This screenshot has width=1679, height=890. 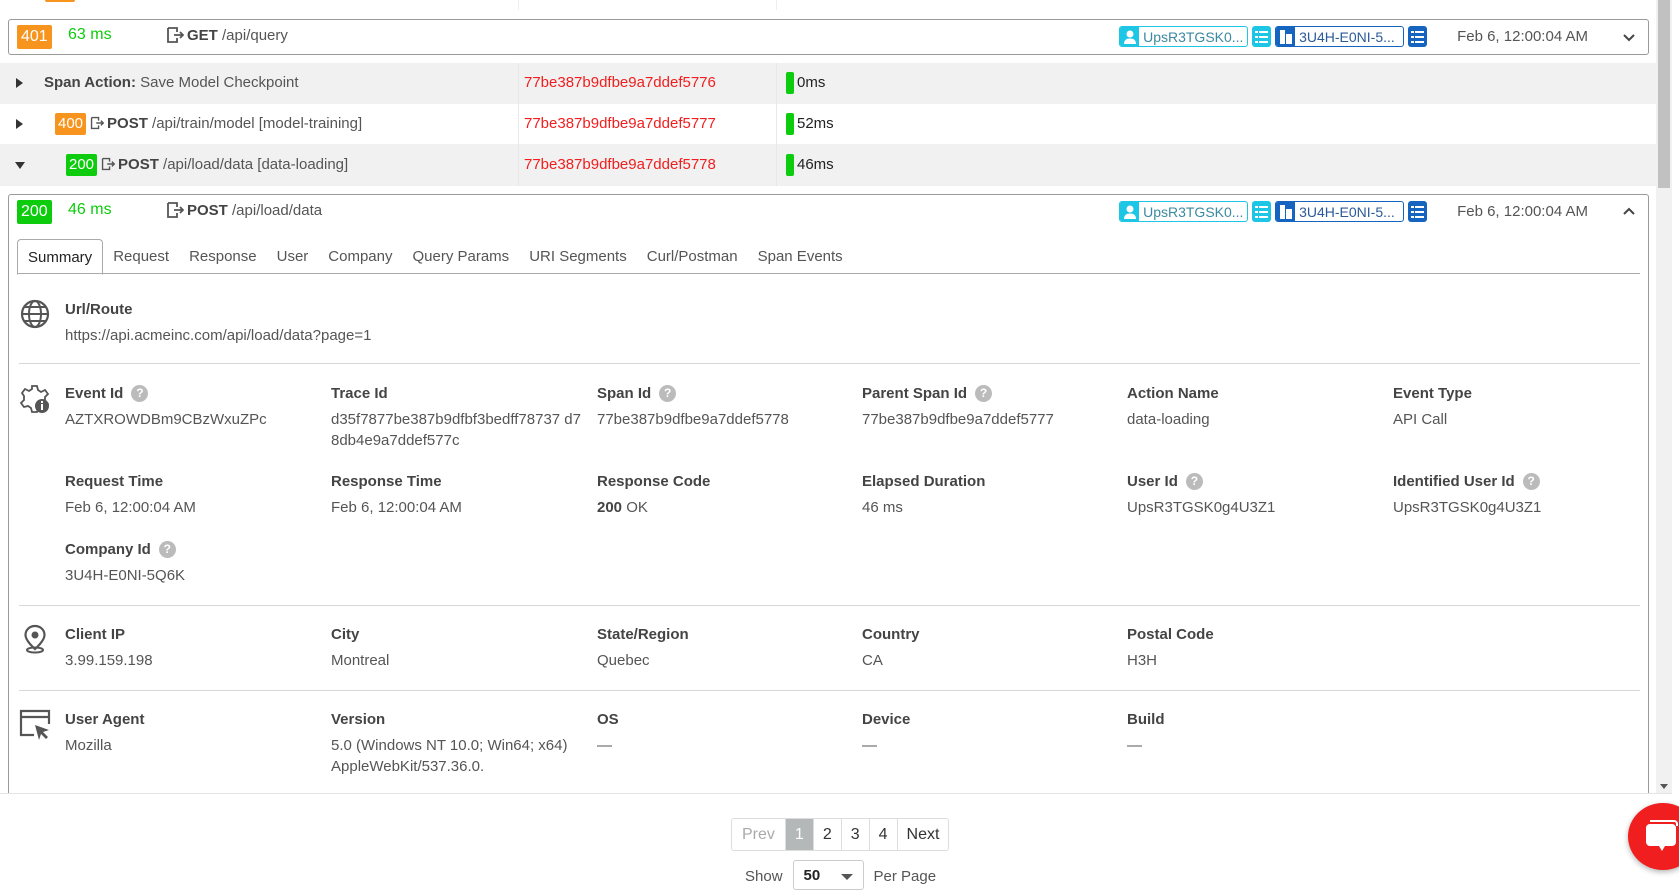 What do you see at coordinates (1170, 647) in the screenshot?
I see `postal-code-field: Postal Code H3H` at bounding box center [1170, 647].